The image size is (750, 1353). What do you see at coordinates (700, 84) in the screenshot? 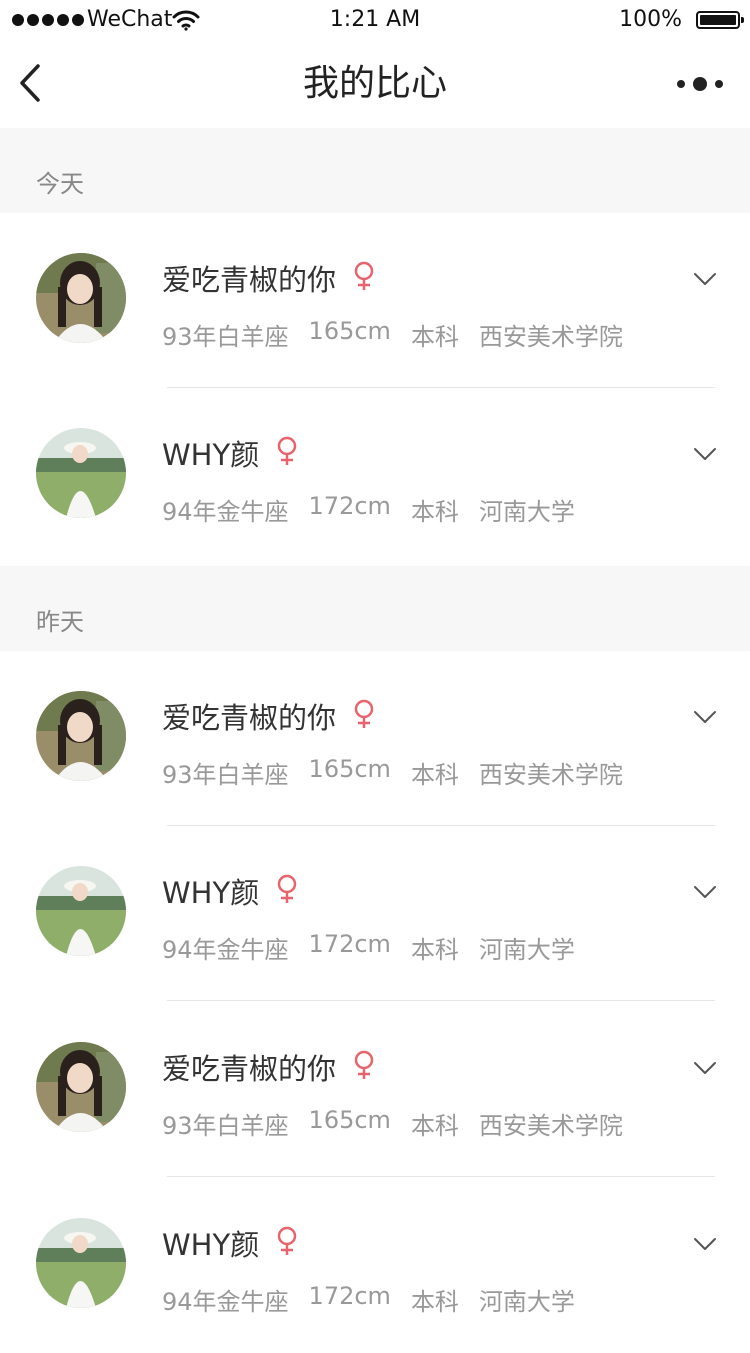
I see `more-dots-icon` at bounding box center [700, 84].